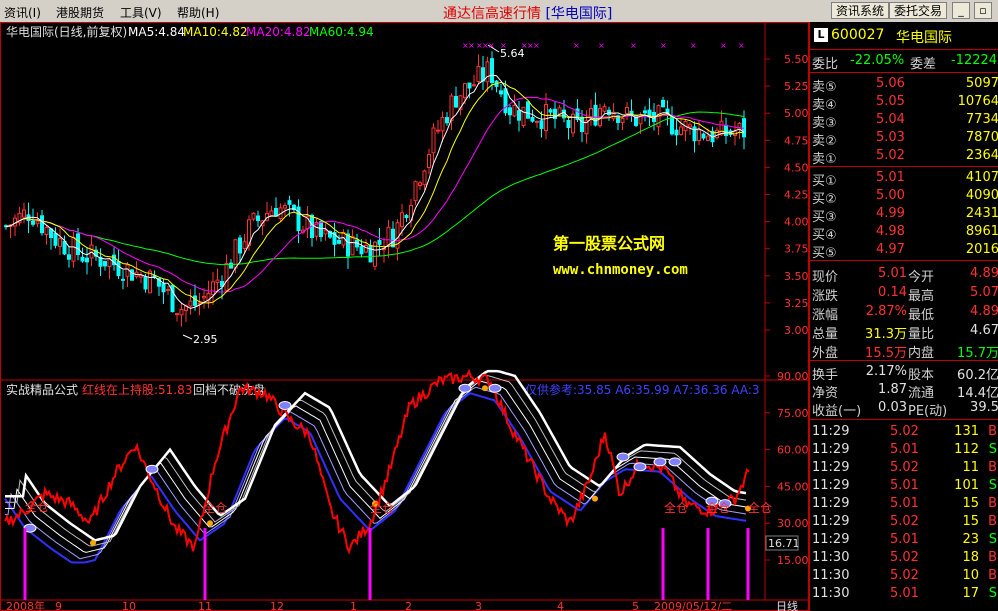 This screenshot has width=998, height=611. I want to click on tick-row: 11:29 5.01 23 S, so click(904, 541).